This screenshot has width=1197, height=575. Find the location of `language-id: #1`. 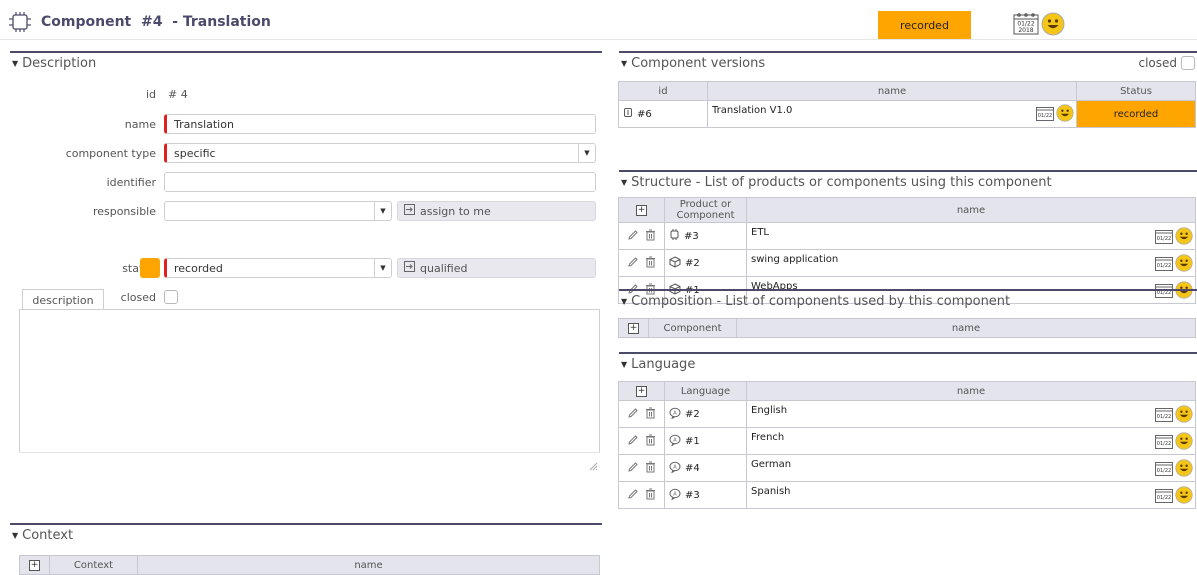

language-id: #1 is located at coordinates (692, 441).